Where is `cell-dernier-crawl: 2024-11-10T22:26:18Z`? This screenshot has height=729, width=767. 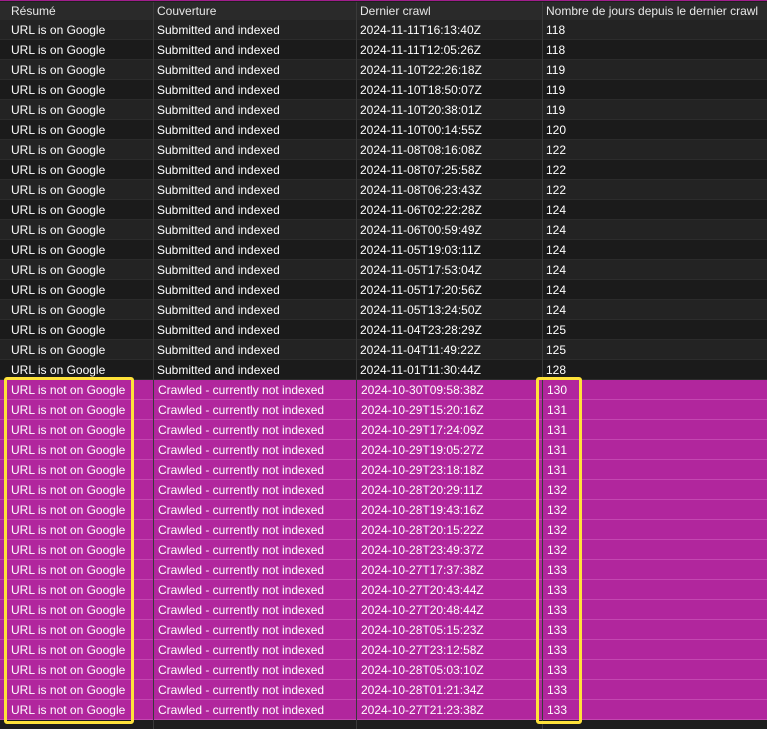
cell-dernier-crawl: 2024-11-10T22:26:18Z is located at coordinates (421, 70).